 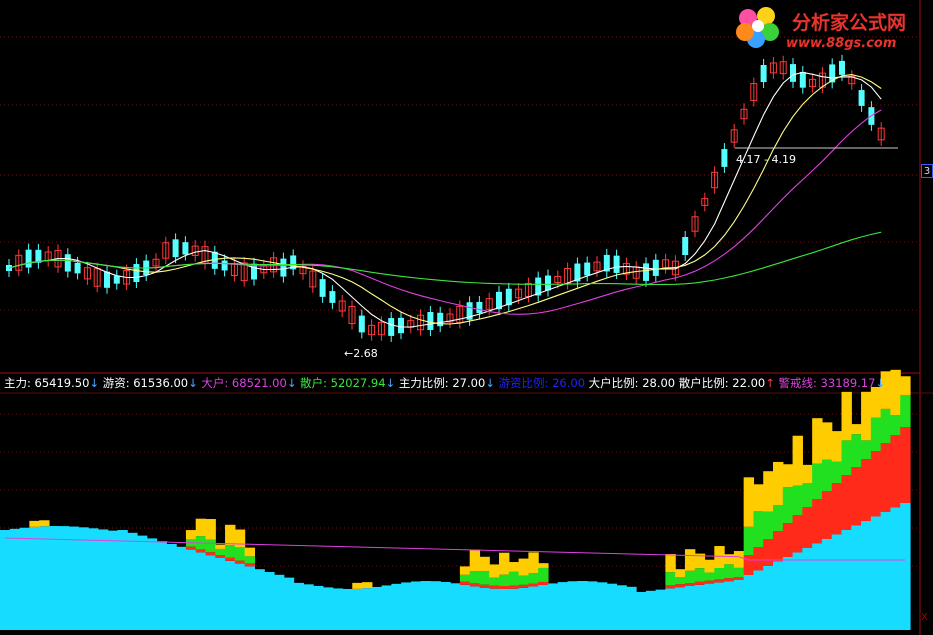 I want to click on legend-item: 散户比例: 22.00, so click(x=722, y=383).